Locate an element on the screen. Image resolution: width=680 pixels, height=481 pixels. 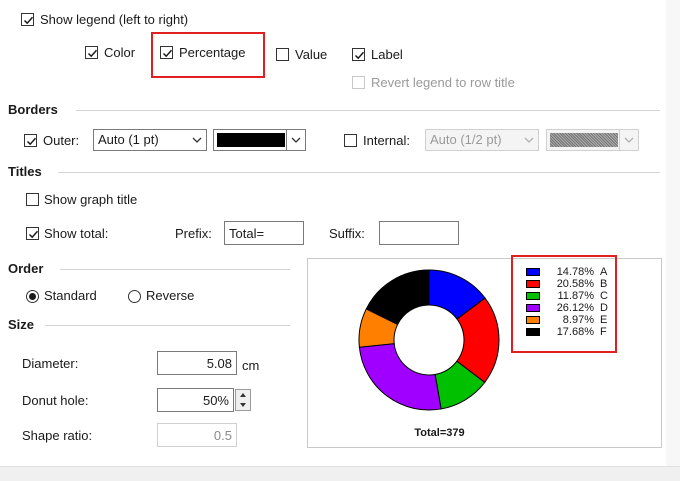
diameter-unit: cm is located at coordinates (251, 365).